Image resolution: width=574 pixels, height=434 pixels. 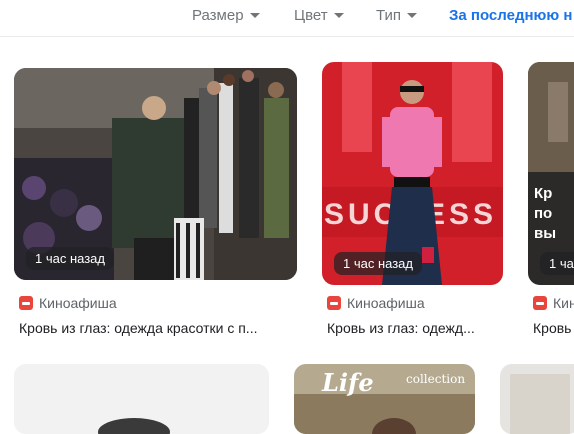 What do you see at coordinates (551, 173) in the screenshot?
I see `result-thumbnail: Кр по вы 1 ча` at bounding box center [551, 173].